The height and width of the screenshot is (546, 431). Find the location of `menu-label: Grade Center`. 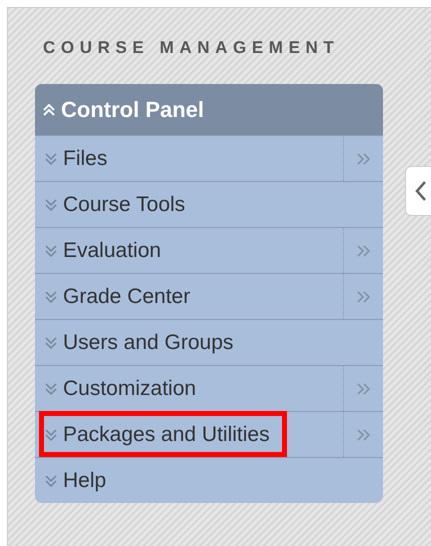

menu-label: Grade Center is located at coordinates (127, 297).